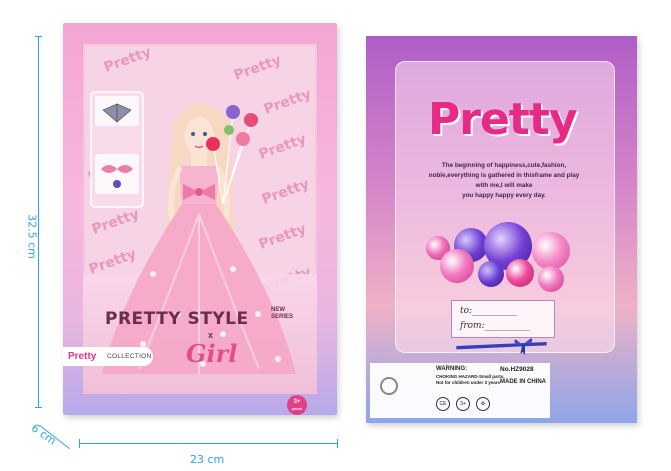 This screenshot has height=471, width=671. Describe the element at coordinates (79, 443) in the screenshot. I see `width-arrow-left` at that location.